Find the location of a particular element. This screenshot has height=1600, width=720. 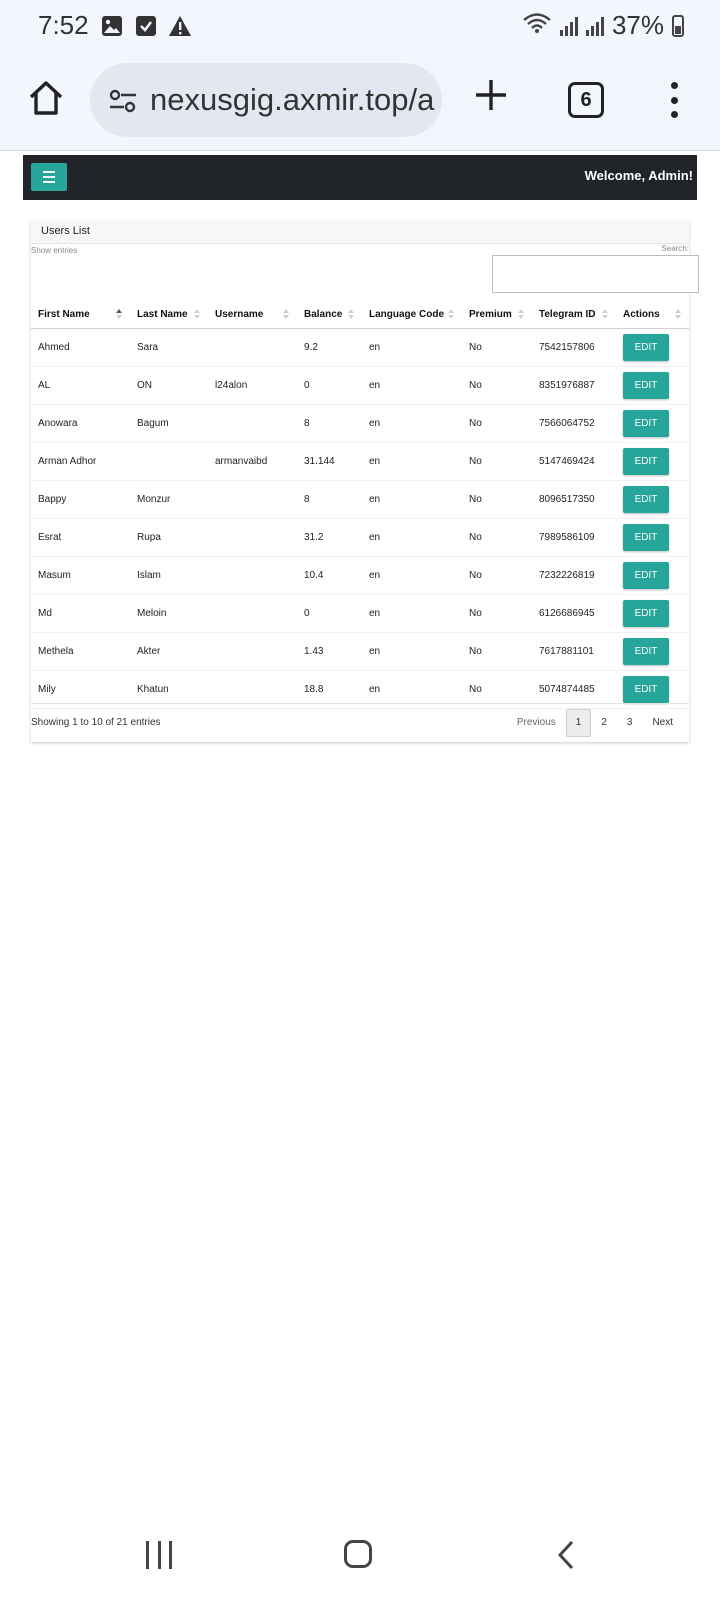

battery-percent: 37% is located at coordinates (637, 25).